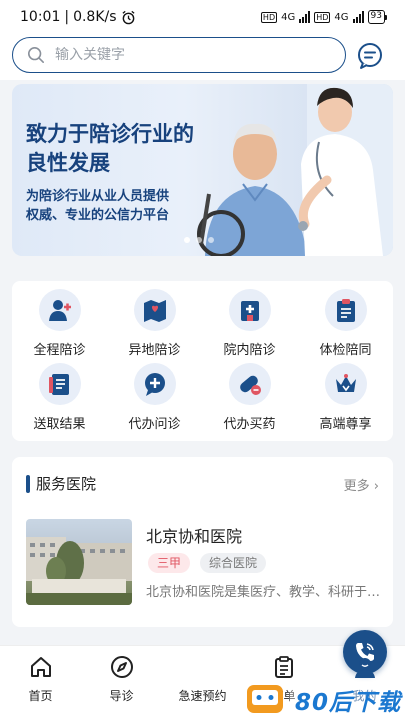 This screenshot has width=405, height=720. I want to click on more-label: 更多, so click(356, 486).